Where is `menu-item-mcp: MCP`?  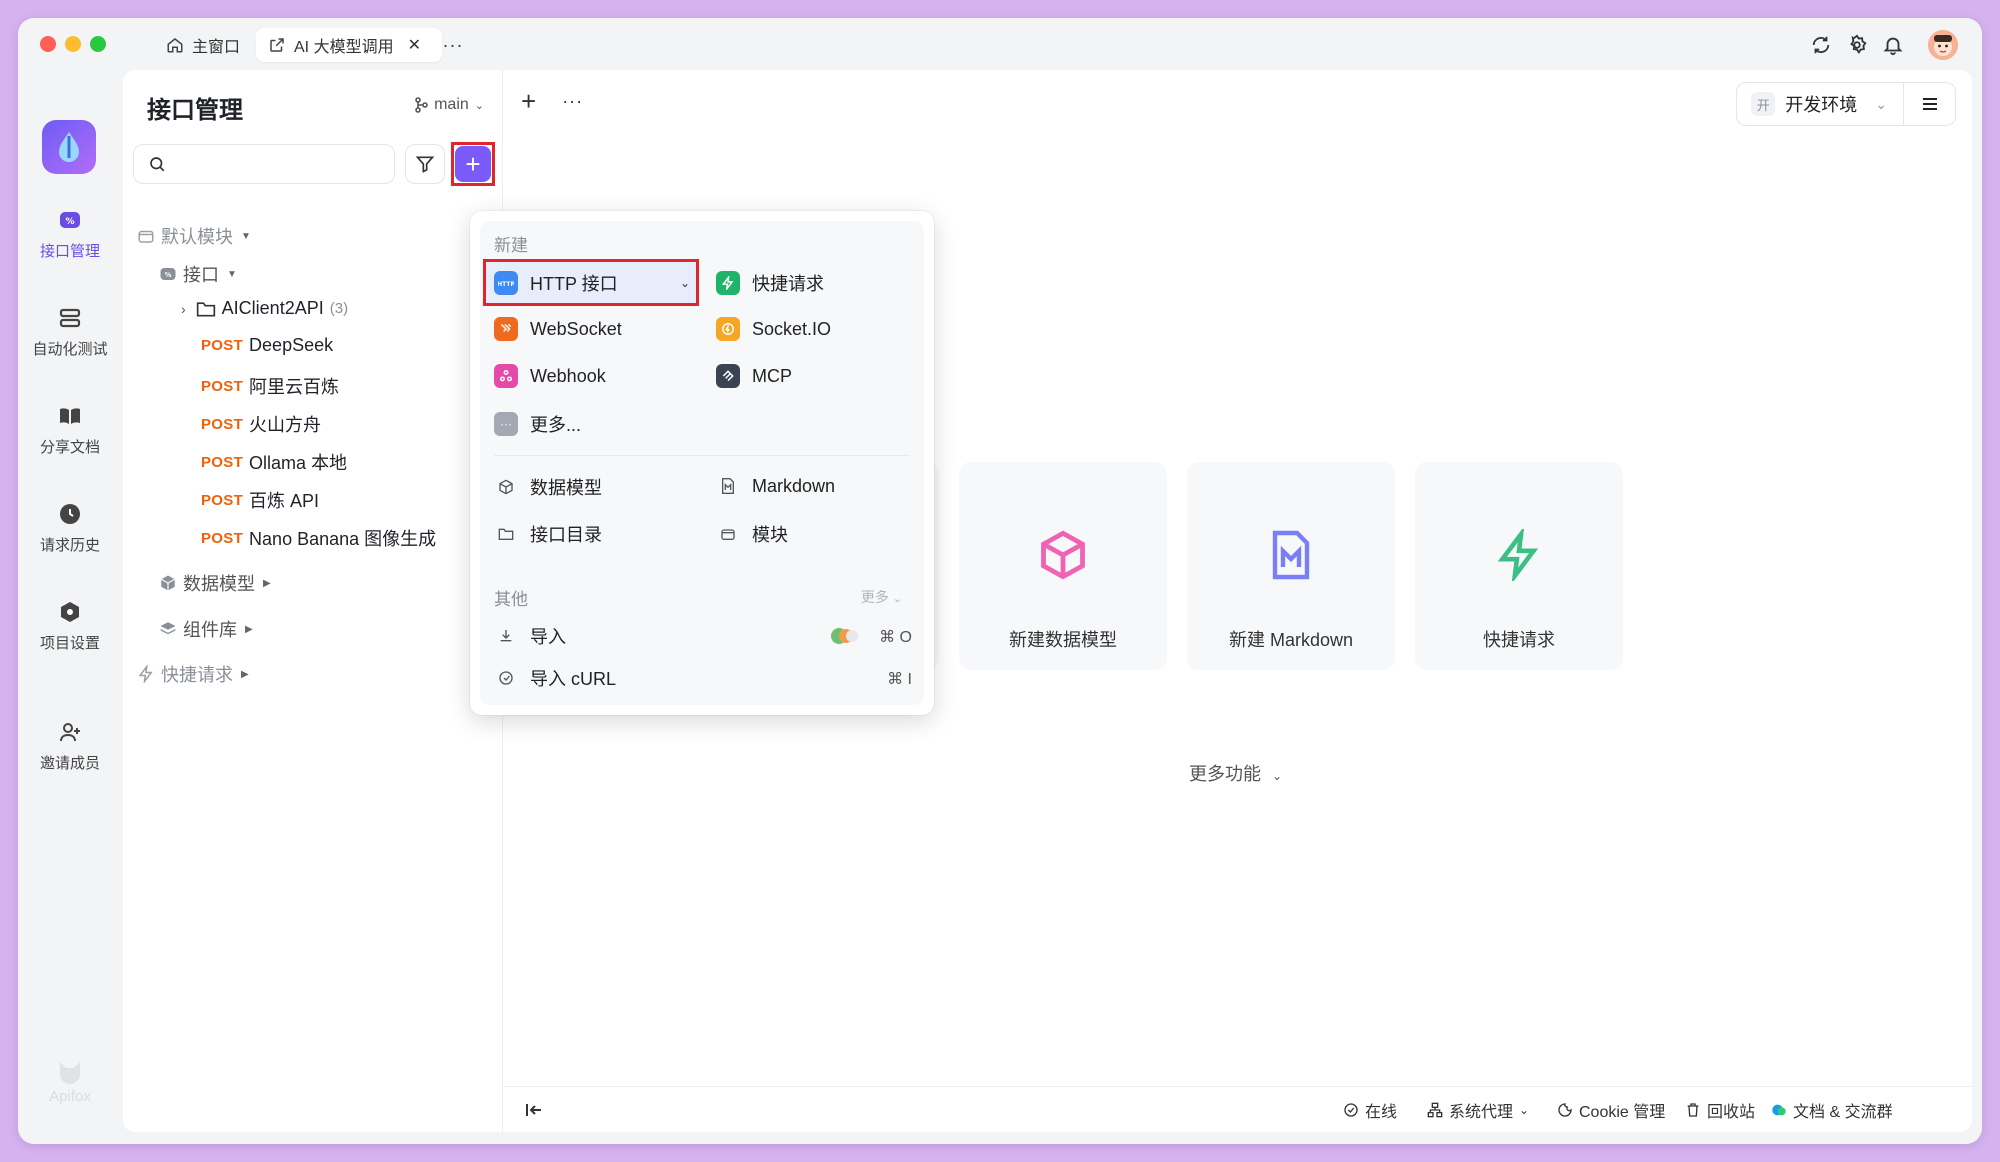
menu-item-mcp: MCP is located at coordinates (754, 376).